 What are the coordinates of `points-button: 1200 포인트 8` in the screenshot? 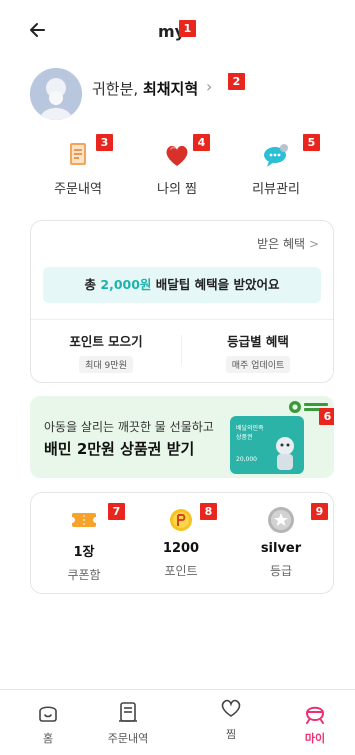 It's located at (181, 541).